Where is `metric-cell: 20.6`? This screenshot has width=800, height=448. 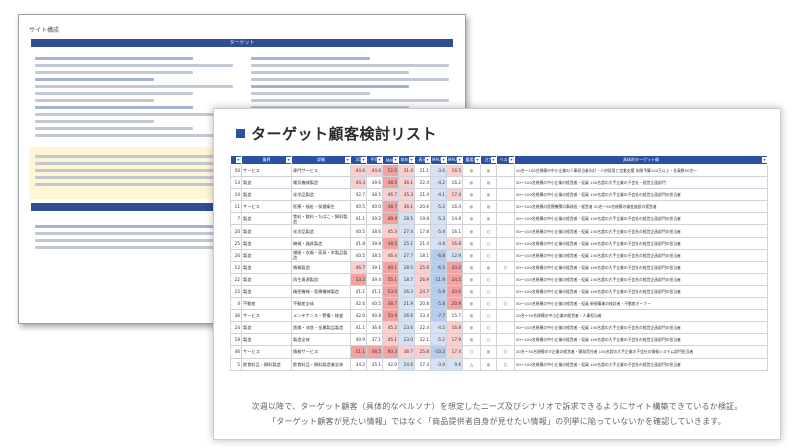
metric-cell: 20.6 is located at coordinates (422, 207).